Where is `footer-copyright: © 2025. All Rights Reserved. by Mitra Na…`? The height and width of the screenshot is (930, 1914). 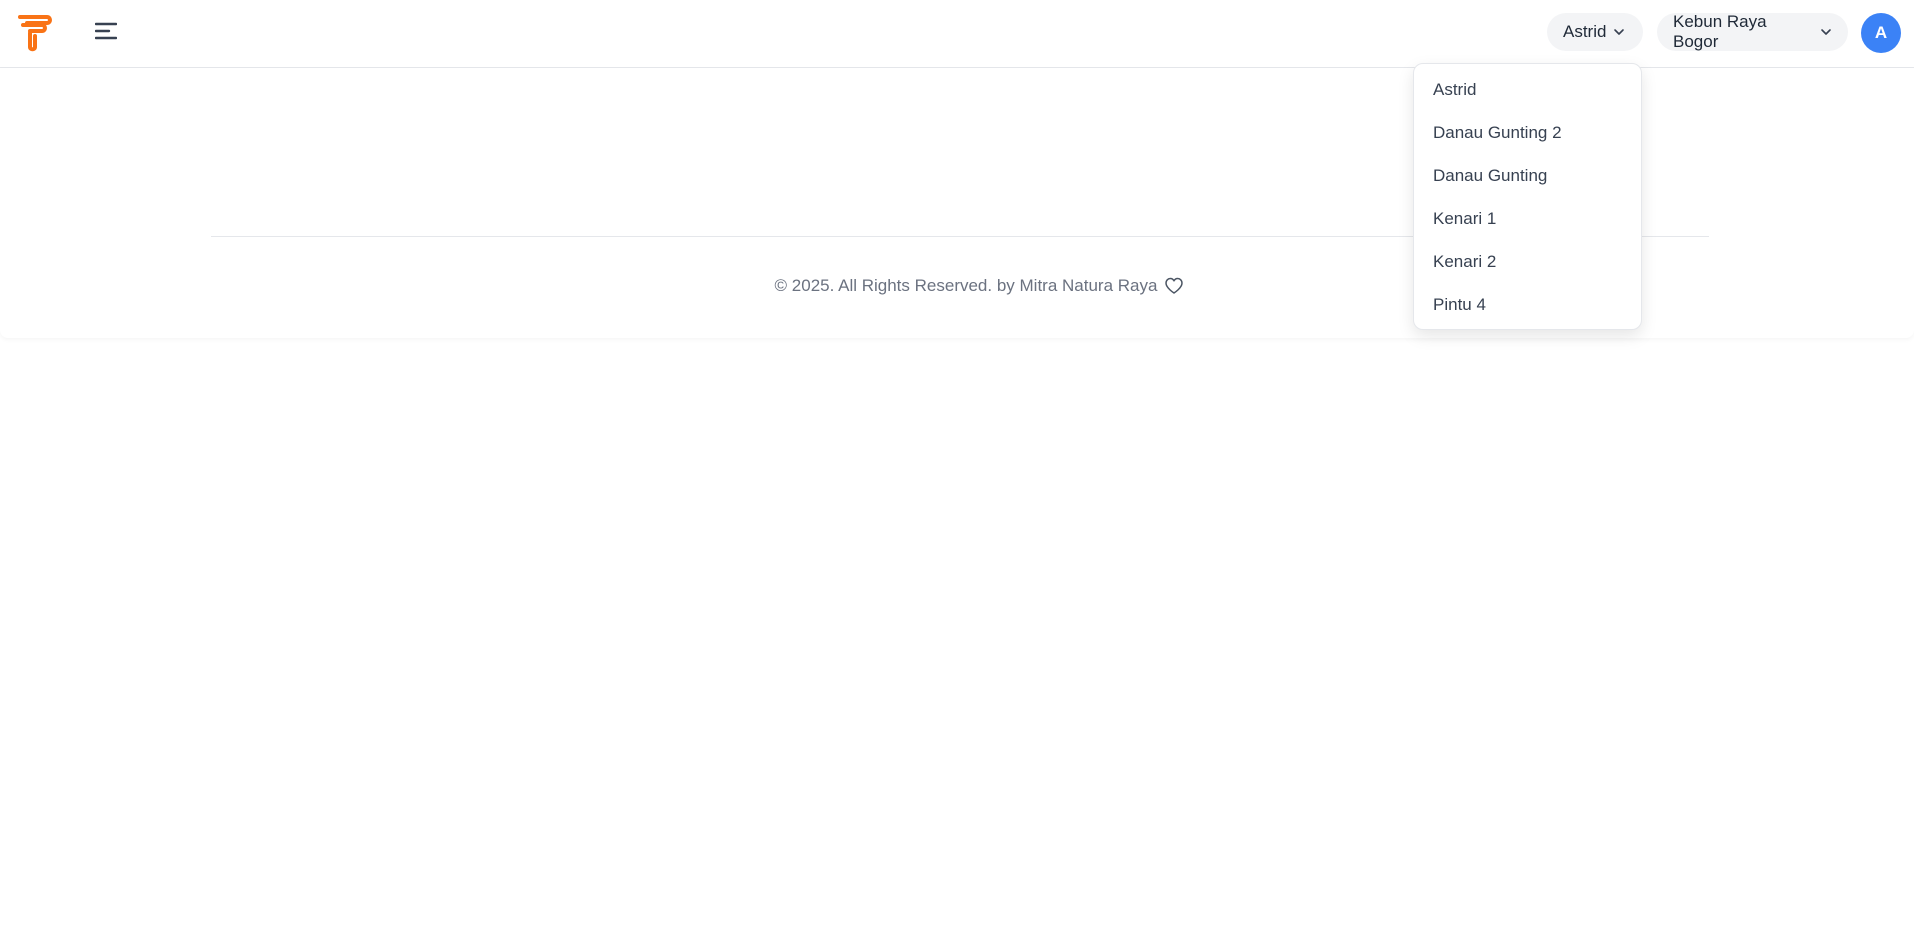
footer-copyright: © 2025. All Rights Reserved. by Mitra Na… is located at coordinates (966, 285).